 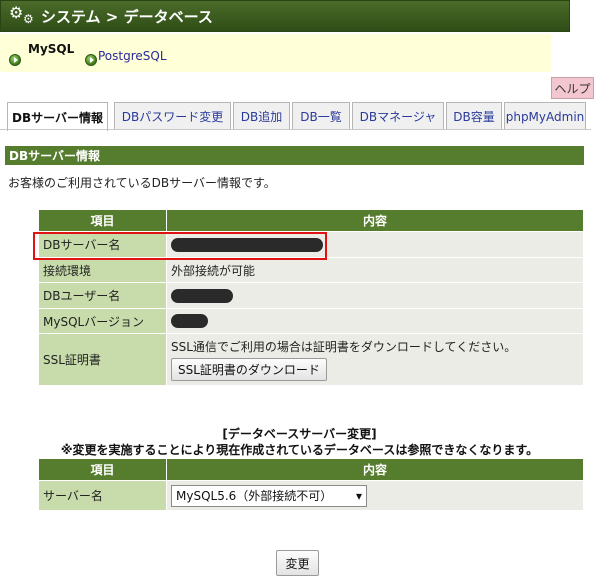 What do you see at coordinates (545, 116) in the screenshot?
I see `tab-phpmyadmin: phpMyAdmin` at bounding box center [545, 116].